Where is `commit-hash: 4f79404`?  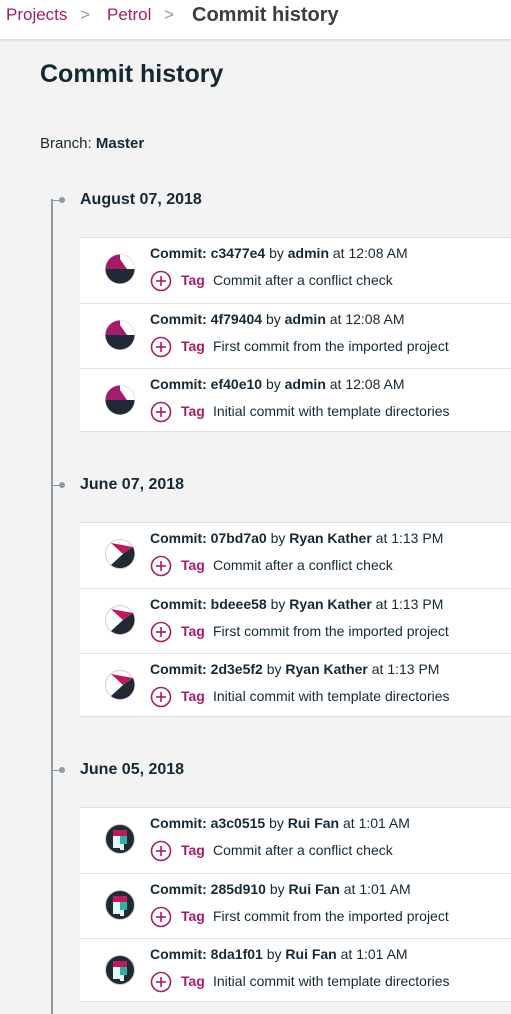
commit-hash: 4f79404 is located at coordinates (236, 319).